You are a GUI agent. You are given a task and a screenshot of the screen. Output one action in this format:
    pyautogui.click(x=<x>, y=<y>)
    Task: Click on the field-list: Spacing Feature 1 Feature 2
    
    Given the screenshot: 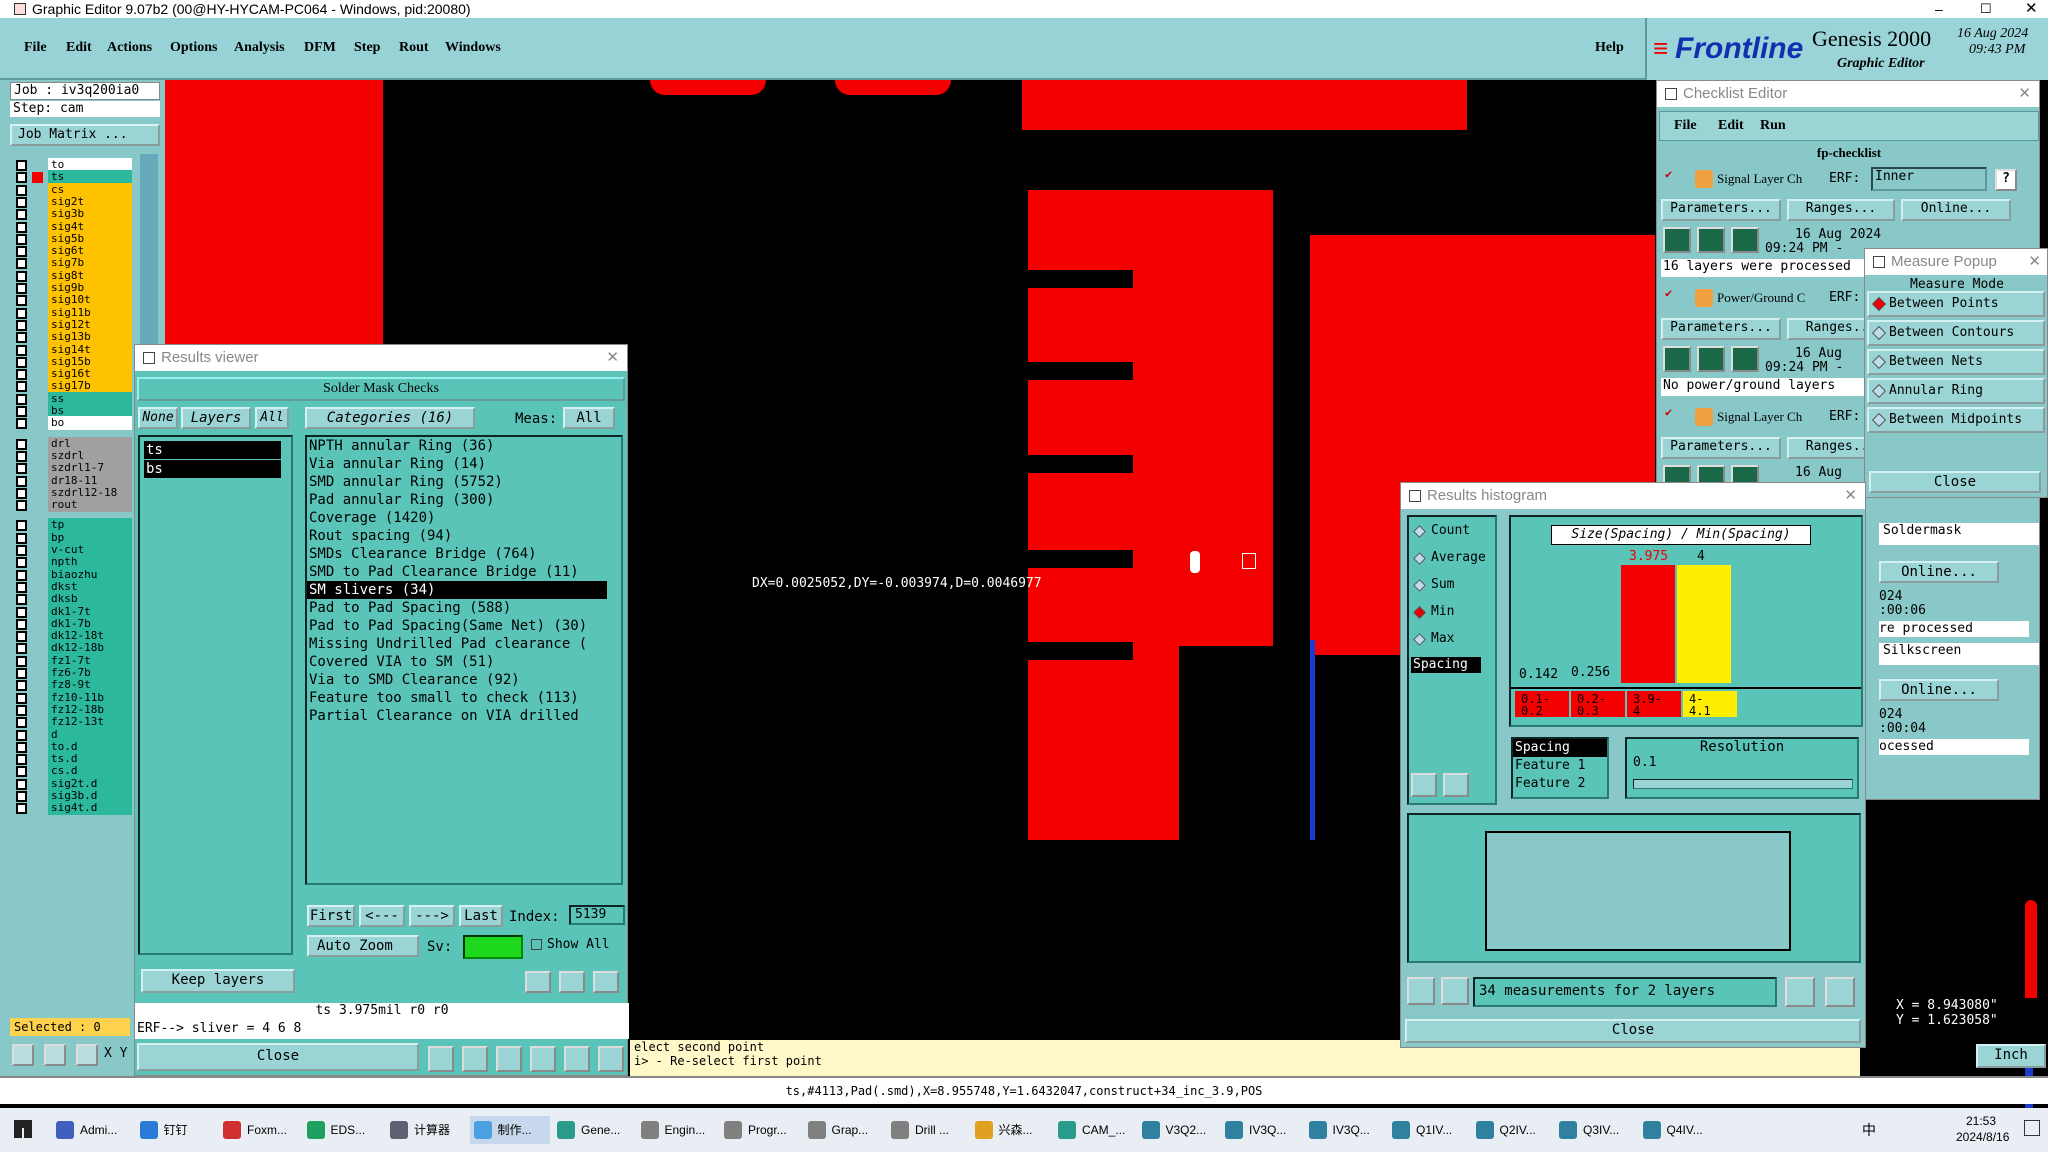 What is the action you would take?
    pyautogui.click(x=1560, y=768)
    